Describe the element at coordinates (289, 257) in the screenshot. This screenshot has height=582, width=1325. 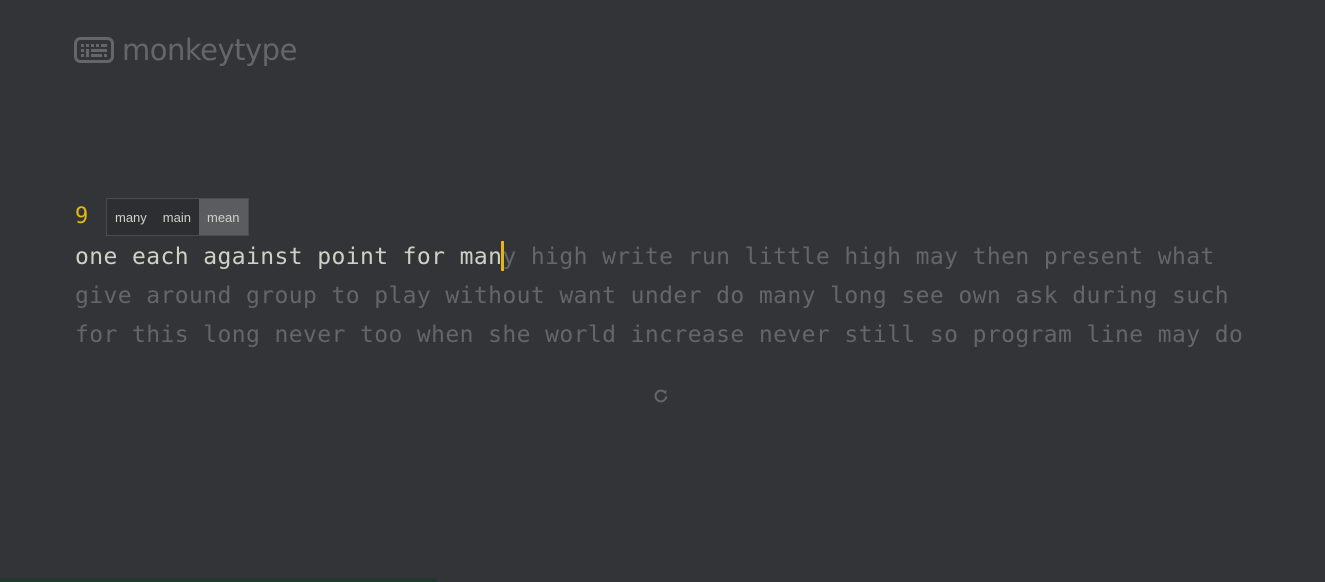
I see `typed-text: one each against point for man` at that location.